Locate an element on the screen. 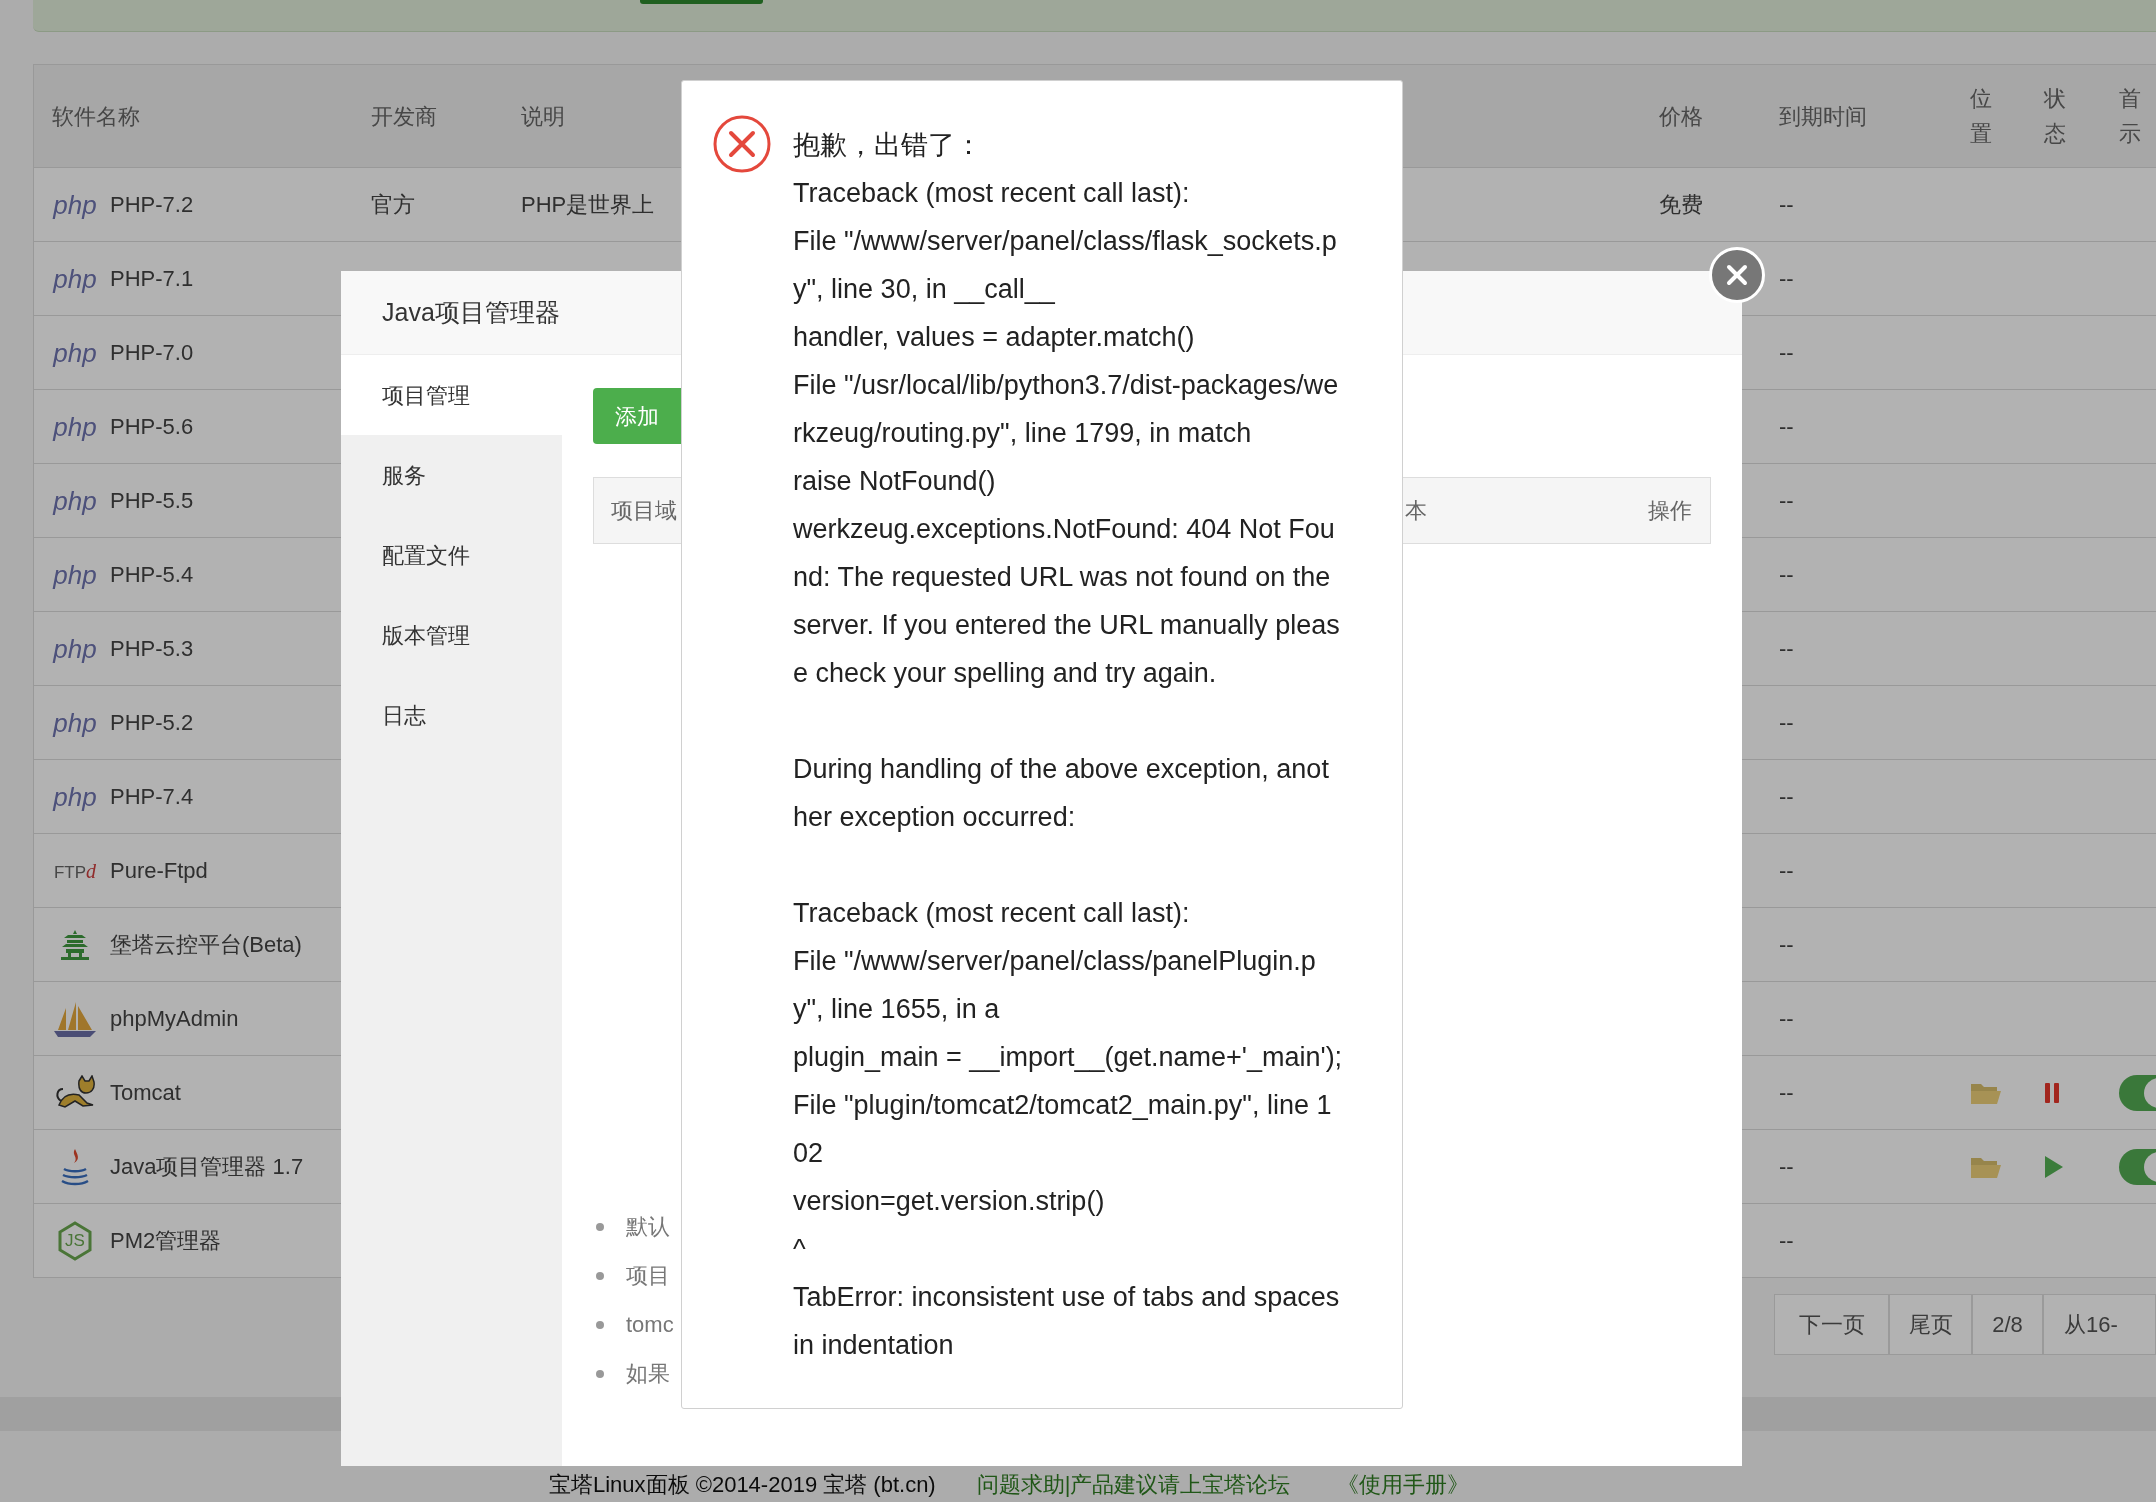  column-header: 软件名称 is located at coordinates (96, 116).